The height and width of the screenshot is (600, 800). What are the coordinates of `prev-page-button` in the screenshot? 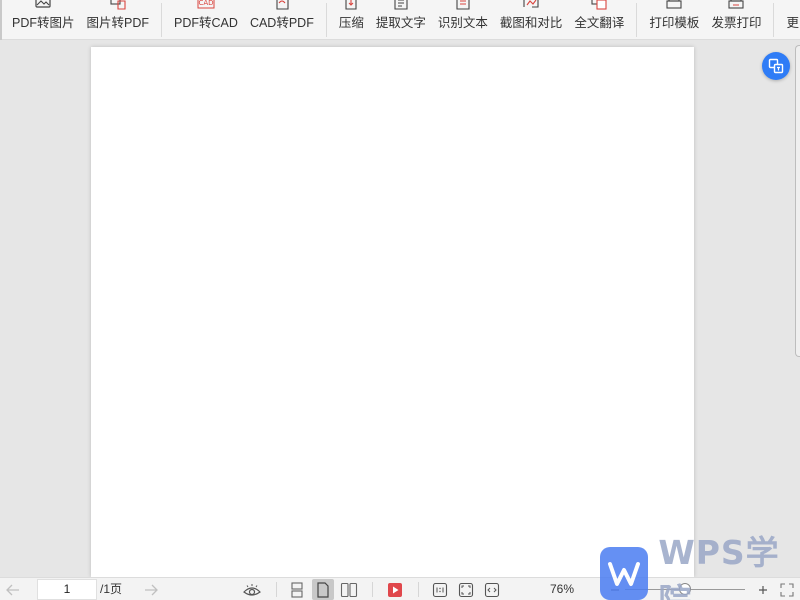 It's located at (13, 589).